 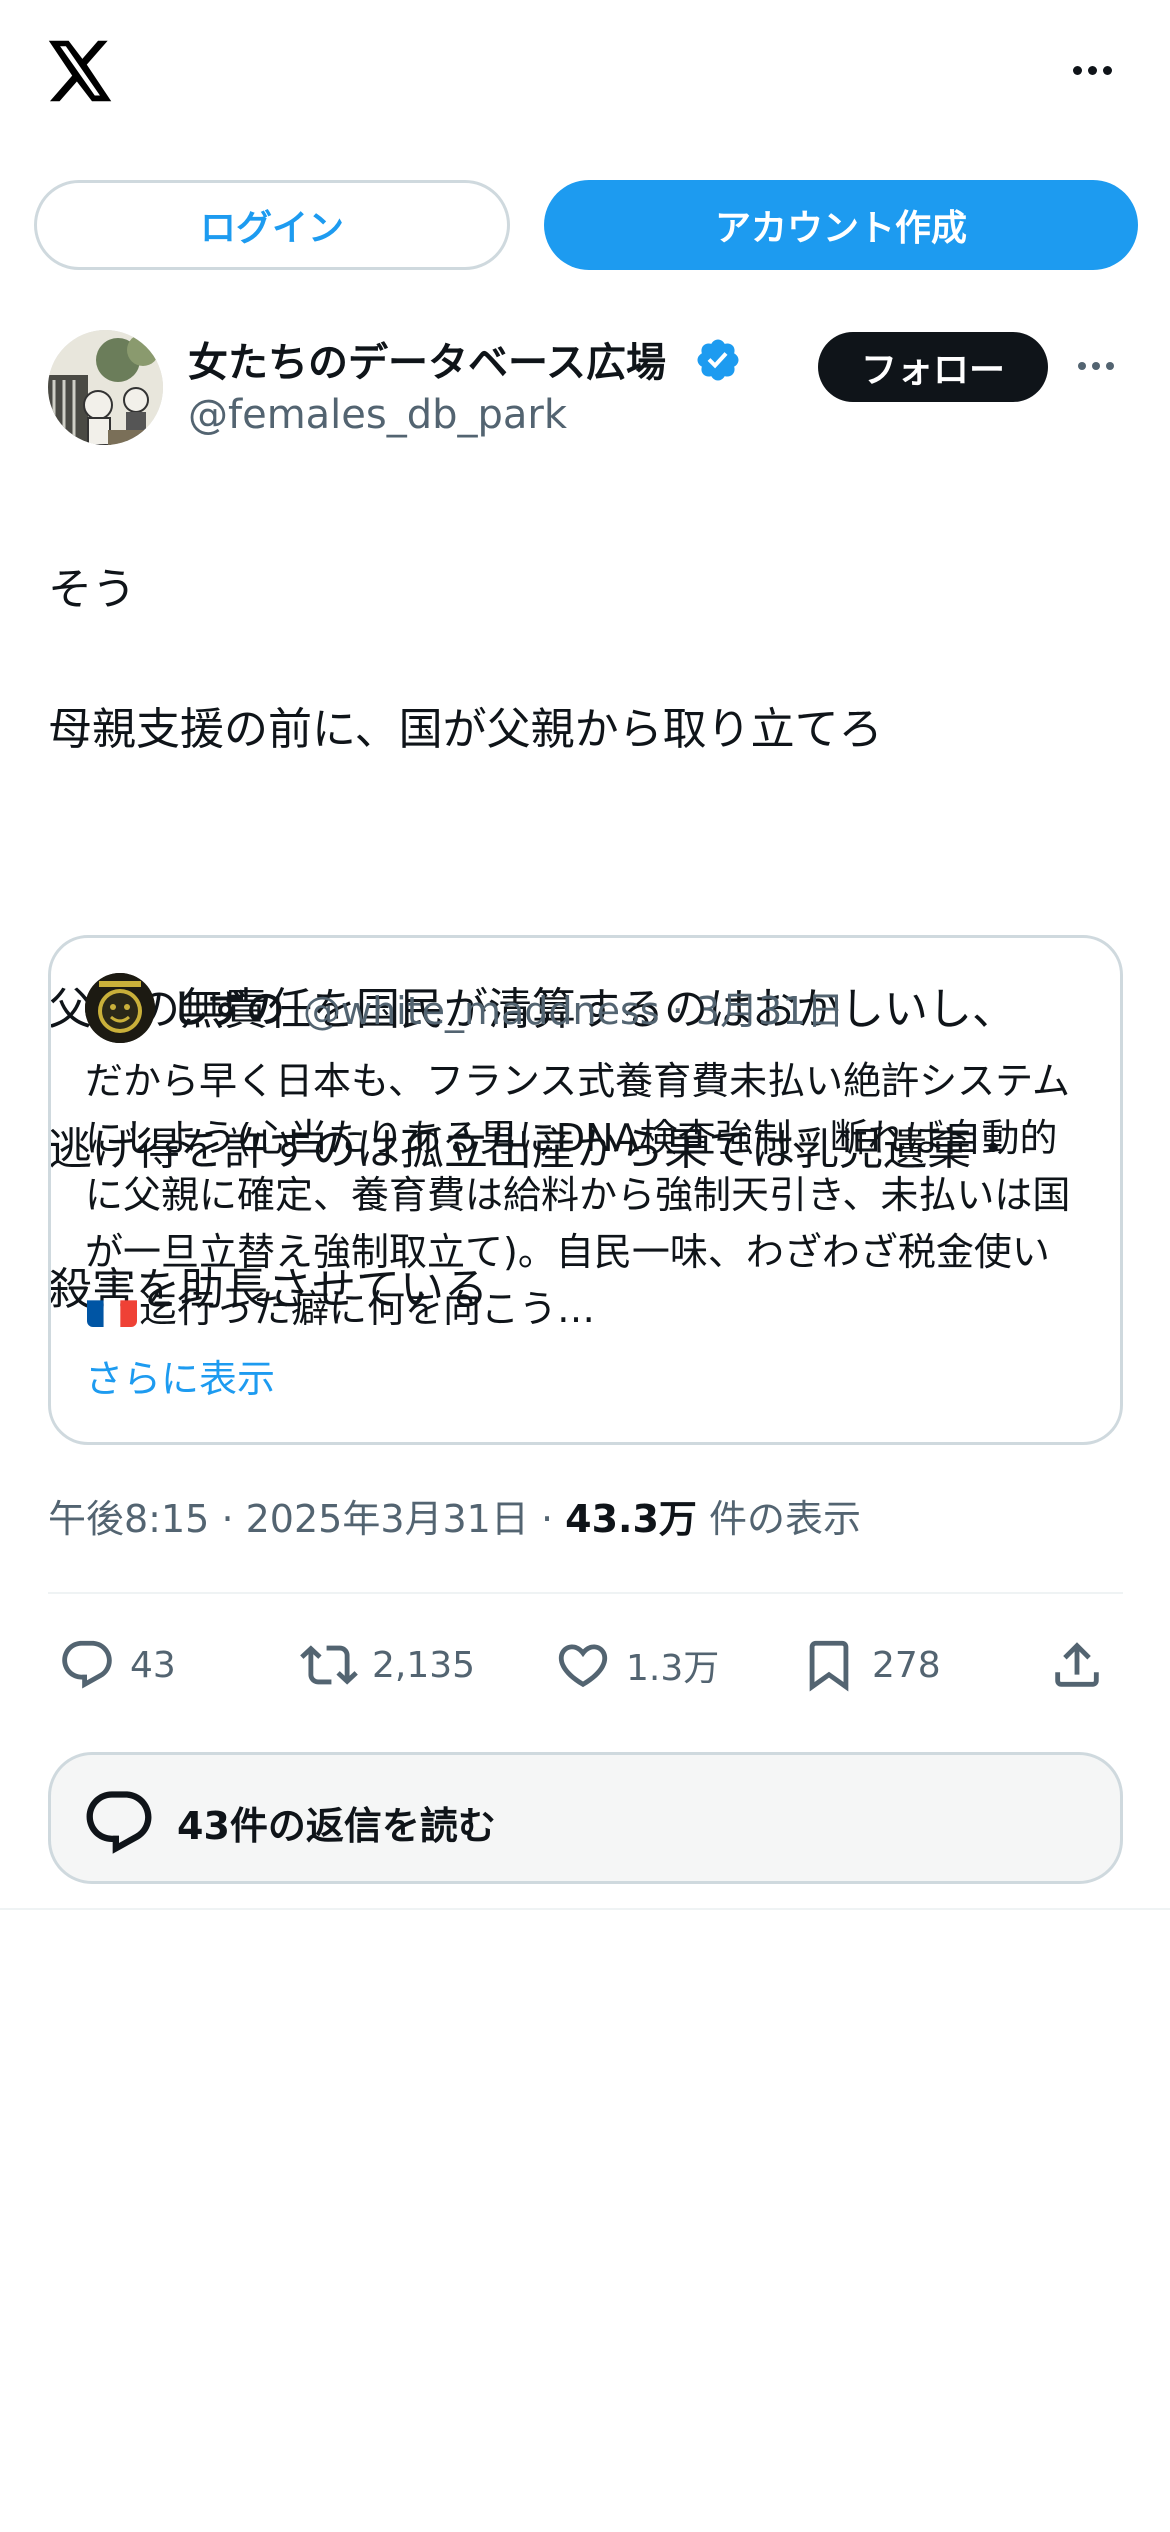 I want to click on share-button, so click(x=1077, y=1665).